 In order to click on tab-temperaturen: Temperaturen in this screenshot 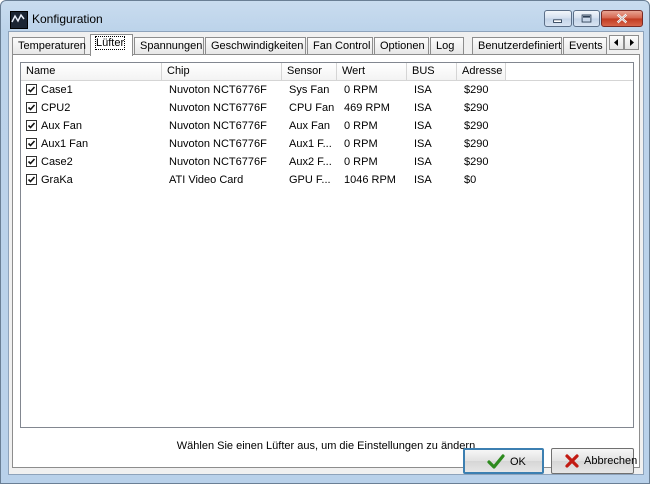, I will do `click(49, 46)`.